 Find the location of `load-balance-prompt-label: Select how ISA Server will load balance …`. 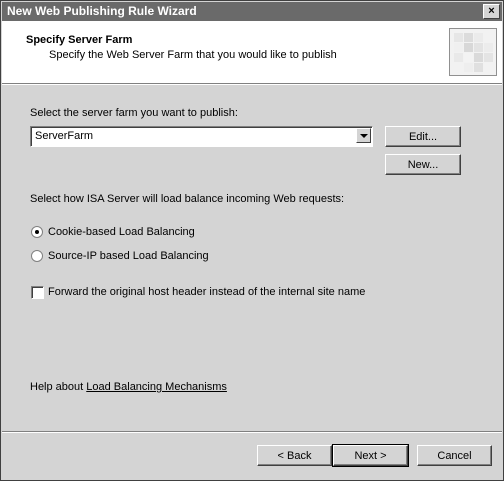

load-balance-prompt-label: Select how ISA Server will load balance … is located at coordinates (187, 199).